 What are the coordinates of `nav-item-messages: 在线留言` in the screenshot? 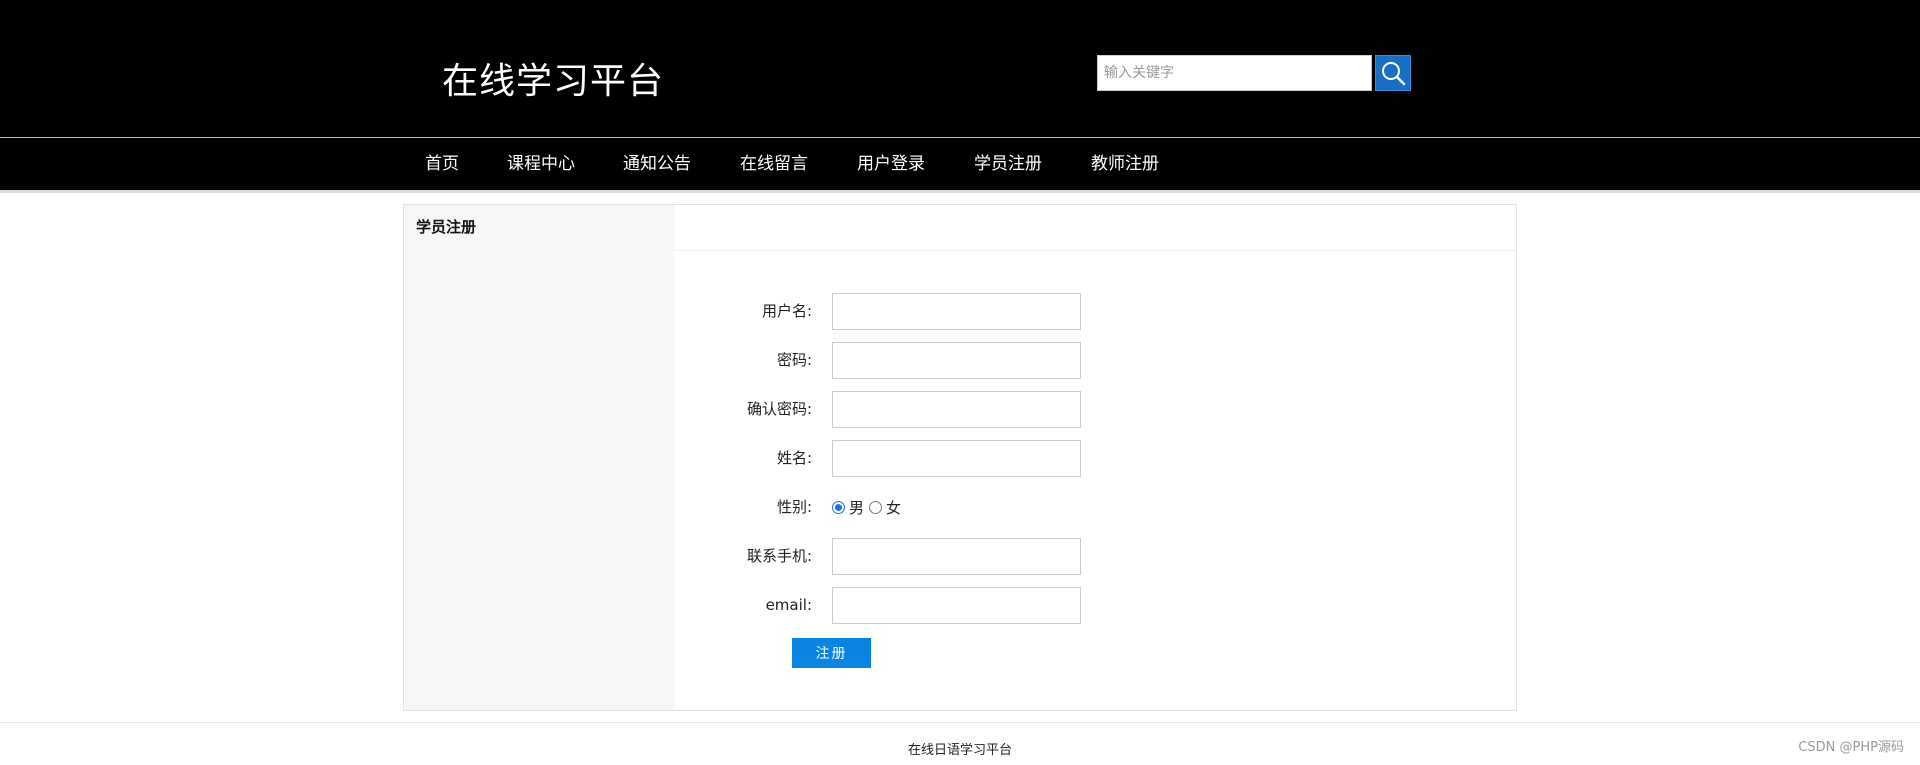 It's located at (774, 164).